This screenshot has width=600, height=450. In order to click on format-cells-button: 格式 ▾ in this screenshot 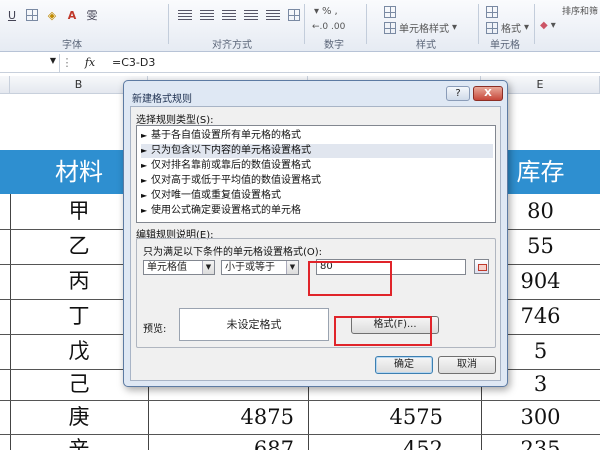, I will do `click(507, 27)`.